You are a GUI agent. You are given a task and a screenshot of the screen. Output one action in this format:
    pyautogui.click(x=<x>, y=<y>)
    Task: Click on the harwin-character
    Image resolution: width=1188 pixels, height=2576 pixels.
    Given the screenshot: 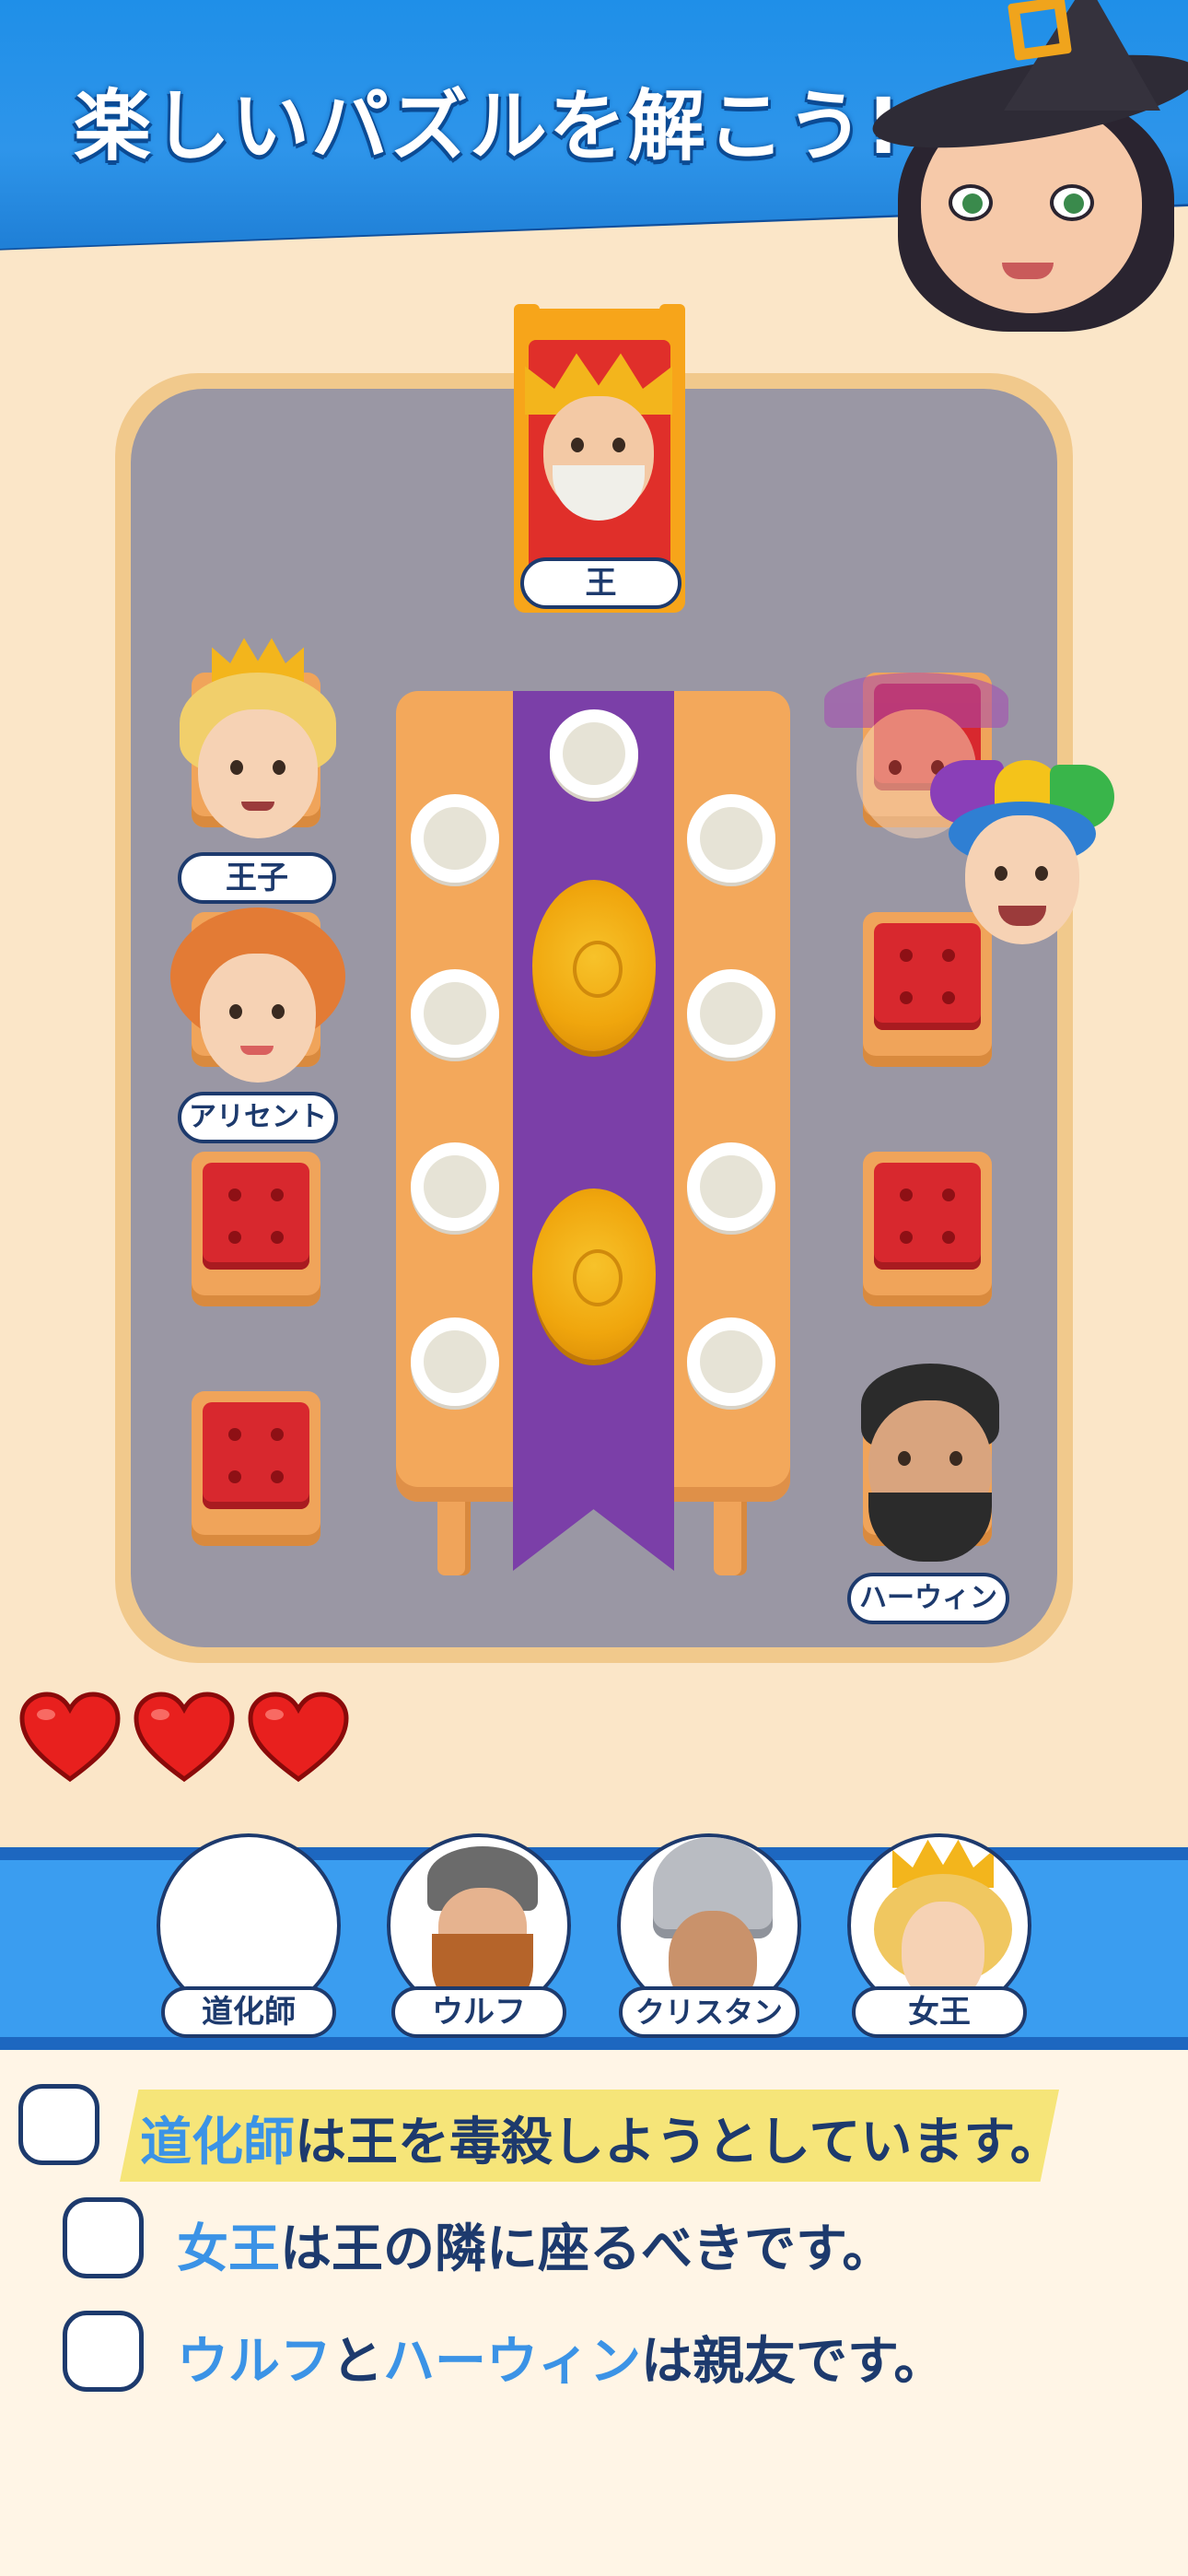 What is the action you would take?
    pyautogui.click(x=930, y=1469)
    